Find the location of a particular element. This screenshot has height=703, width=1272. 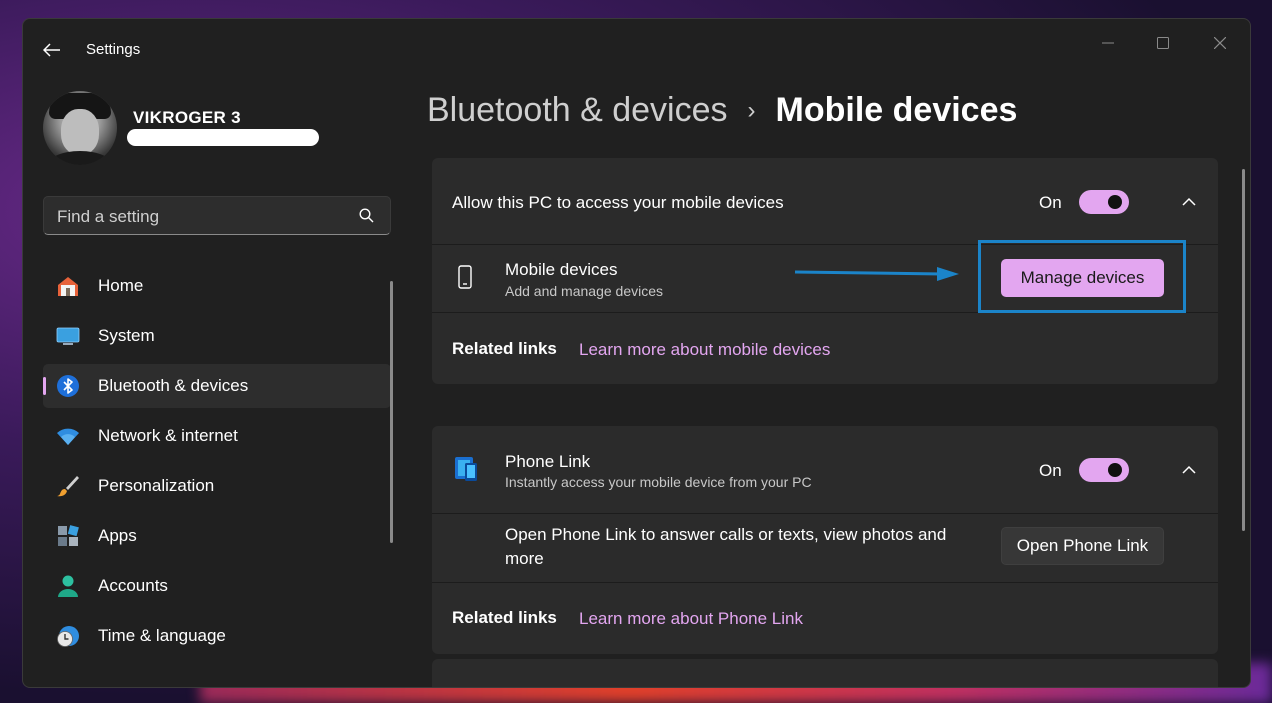

close-button is located at coordinates (1220, 43).